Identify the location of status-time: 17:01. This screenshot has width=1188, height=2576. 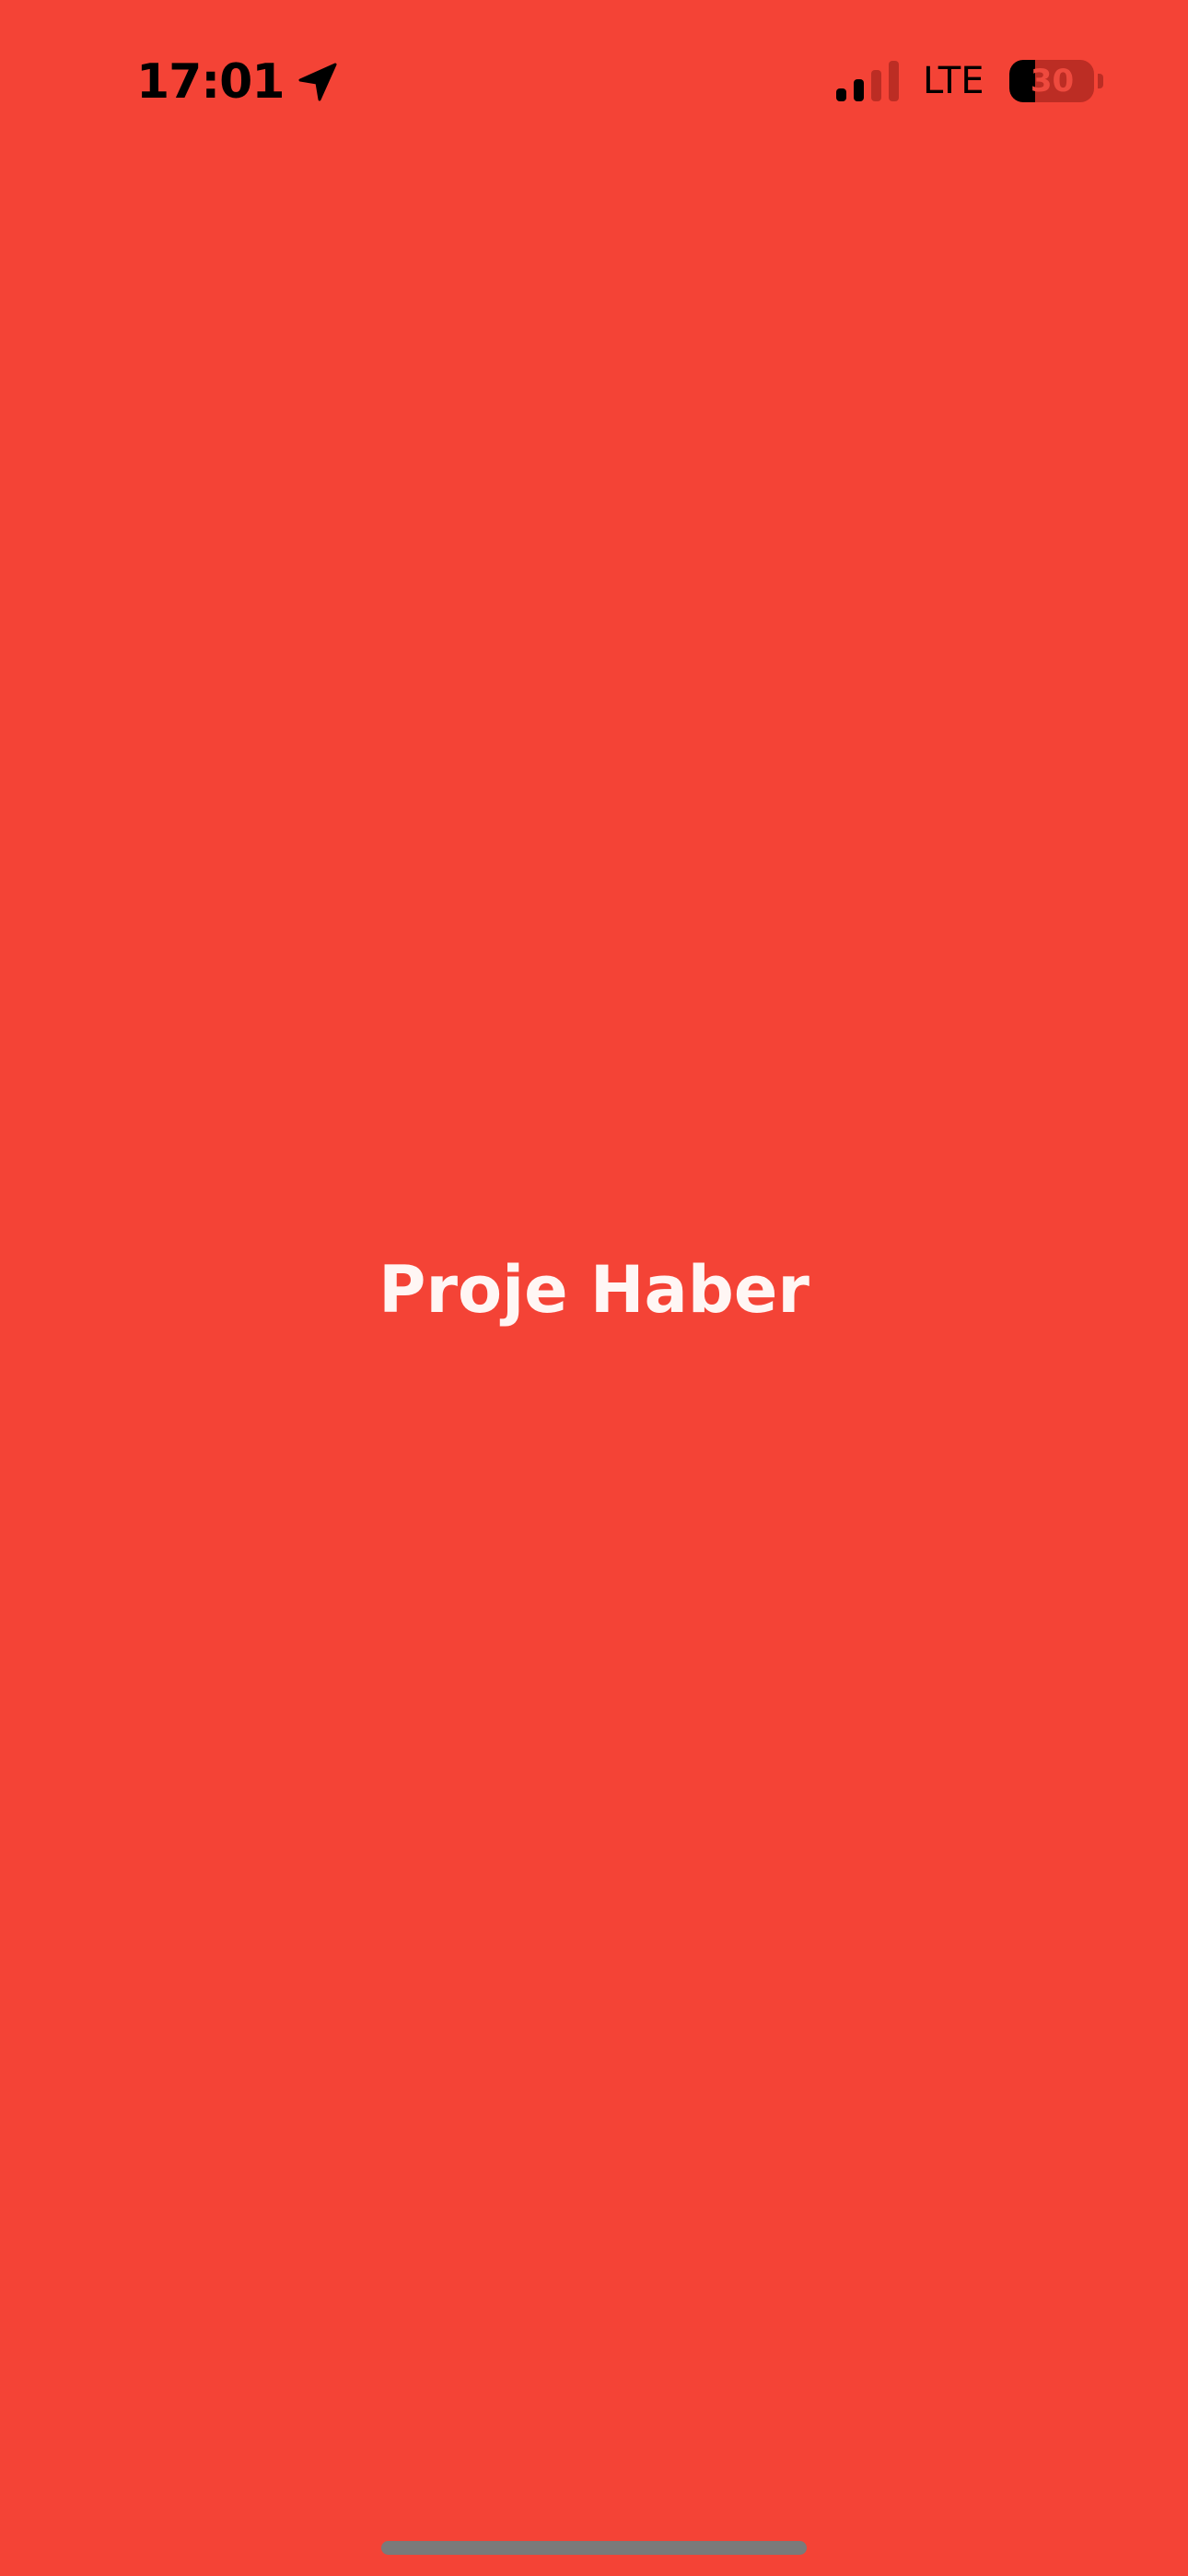
(210, 82).